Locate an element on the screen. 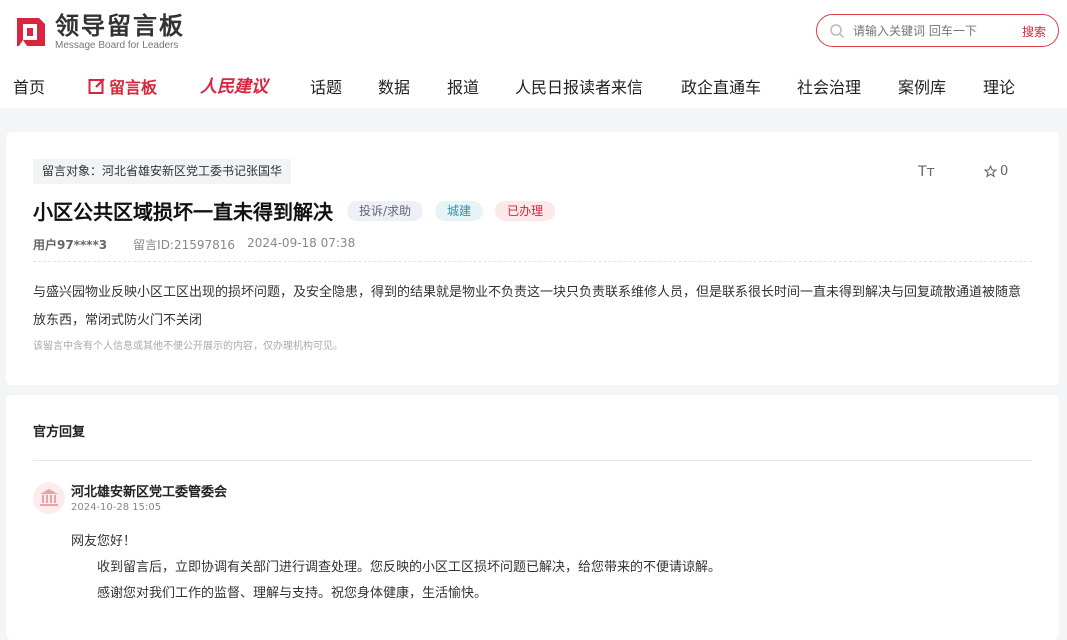  favorite-count: 0 is located at coordinates (1004, 171).